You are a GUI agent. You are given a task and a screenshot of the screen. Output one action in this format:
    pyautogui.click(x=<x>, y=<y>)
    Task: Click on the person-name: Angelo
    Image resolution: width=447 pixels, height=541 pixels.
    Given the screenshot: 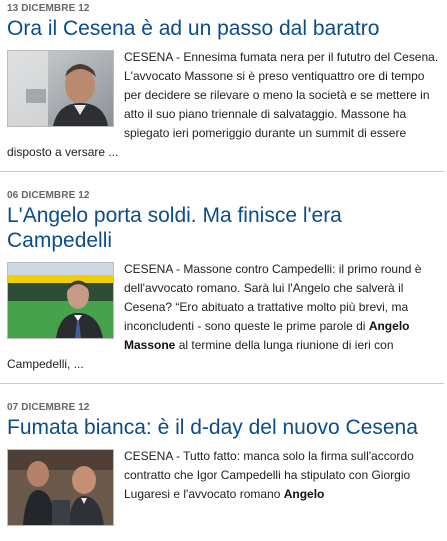 What is the action you would take?
    pyautogui.click(x=304, y=494)
    